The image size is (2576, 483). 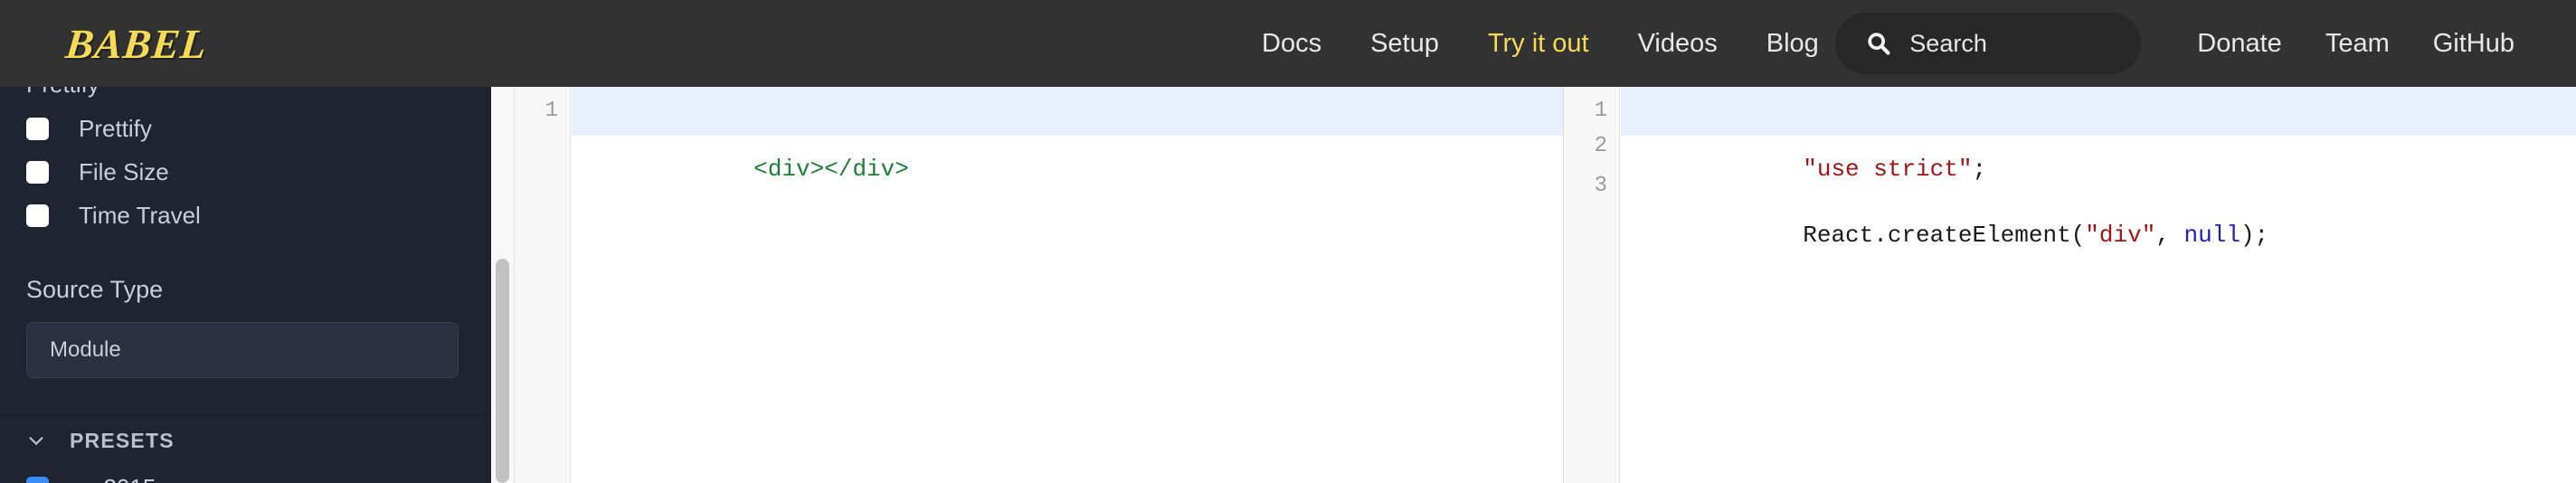 I want to click on nav-link-videos: Videos, so click(x=1678, y=43).